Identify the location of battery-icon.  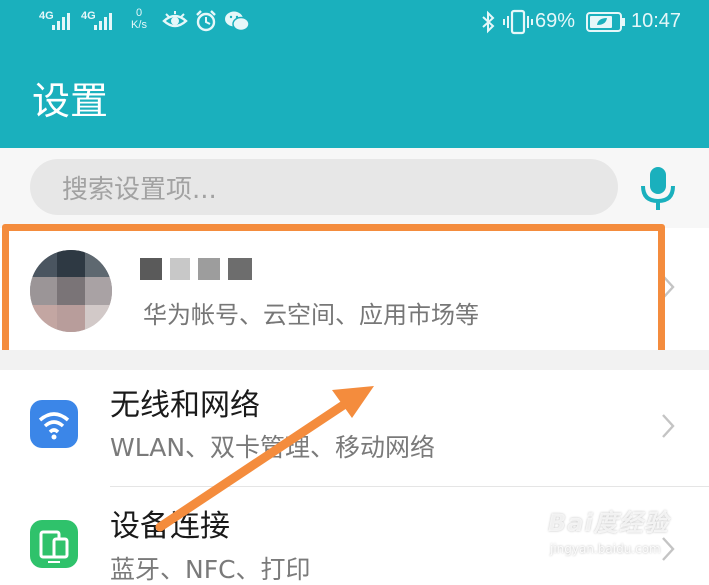
(605, 22).